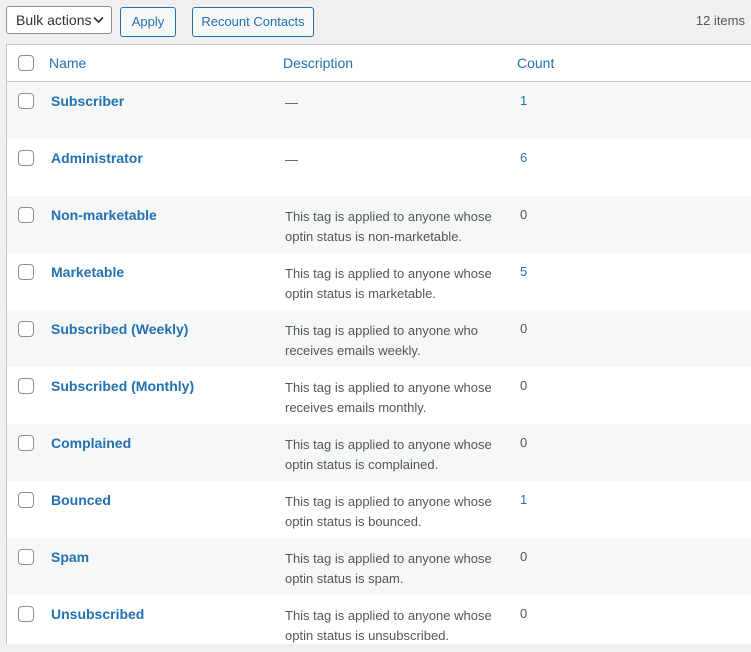 The height and width of the screenshot is (652, 751). I want to click on tag-name-link: Spam, so click(70, 557).